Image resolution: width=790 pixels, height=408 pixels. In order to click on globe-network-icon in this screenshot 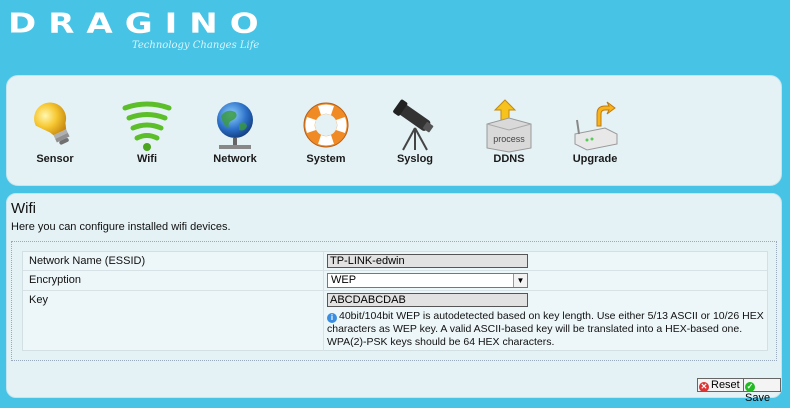, I will do `click(235, 125)`.